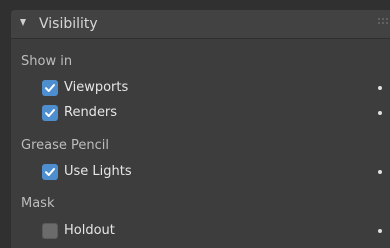  I want to click on drag-handle-icon, so click(383, 23).